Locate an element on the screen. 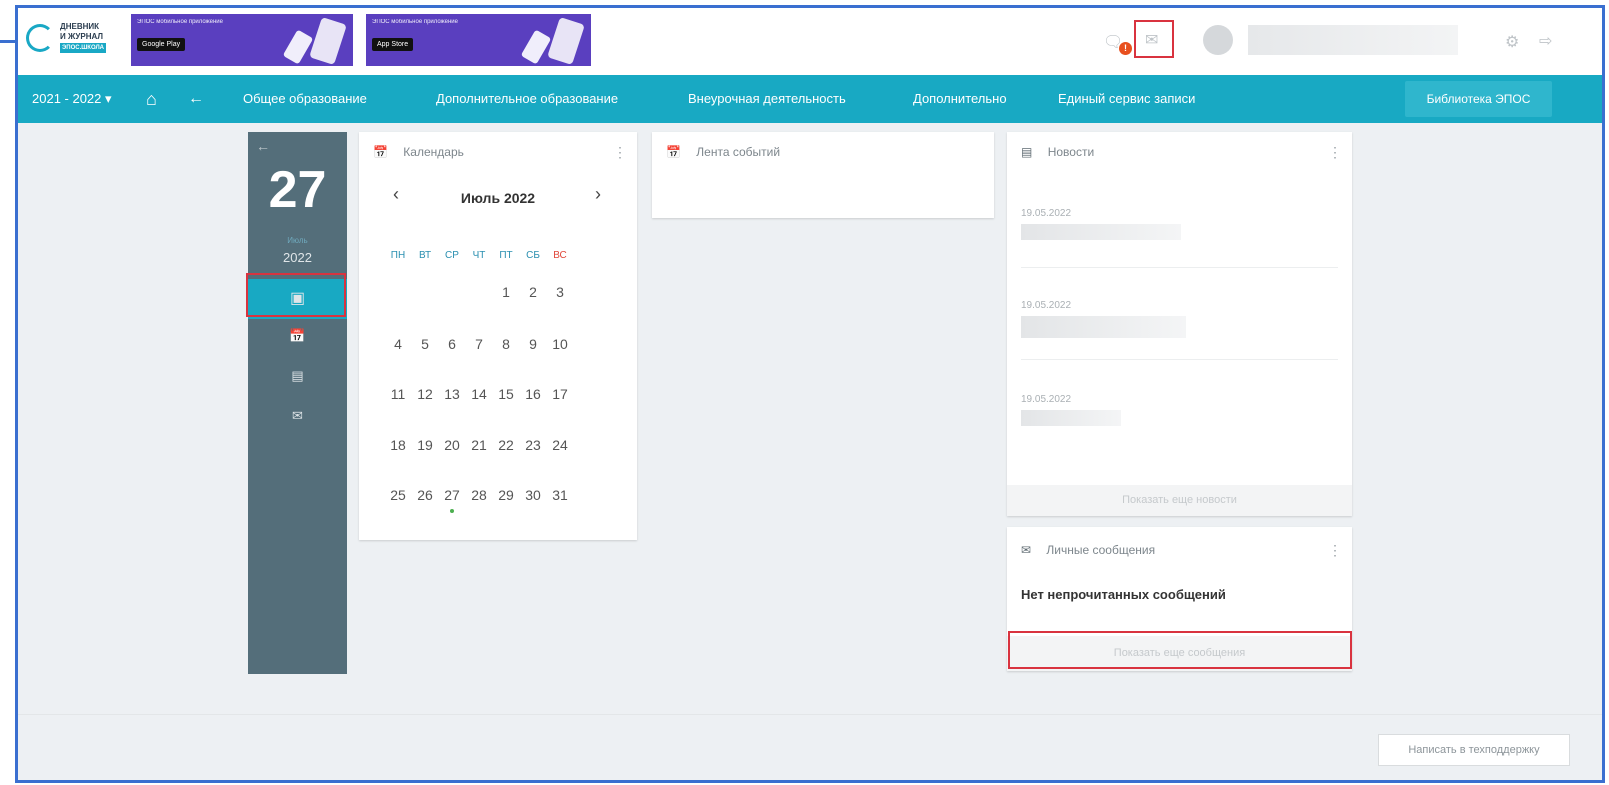 The image size is (1609, 785). logout-icon: ⇨ is located at coordinates (1545, 41).